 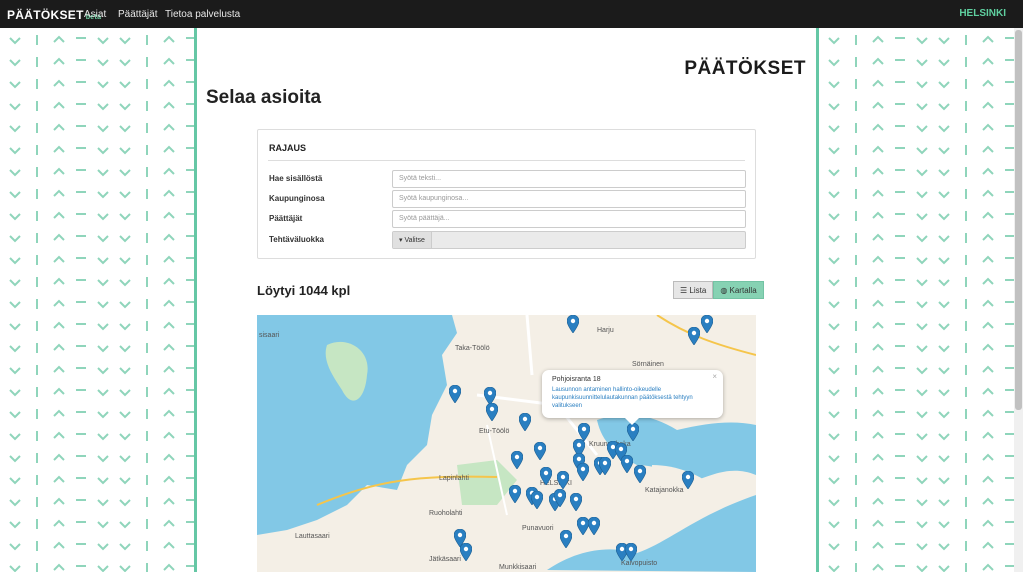 What do you see at coordinates (569, 240) in the screenshot?
I see `category-select: ▾ Valitse` at bounding box center [569, 240].